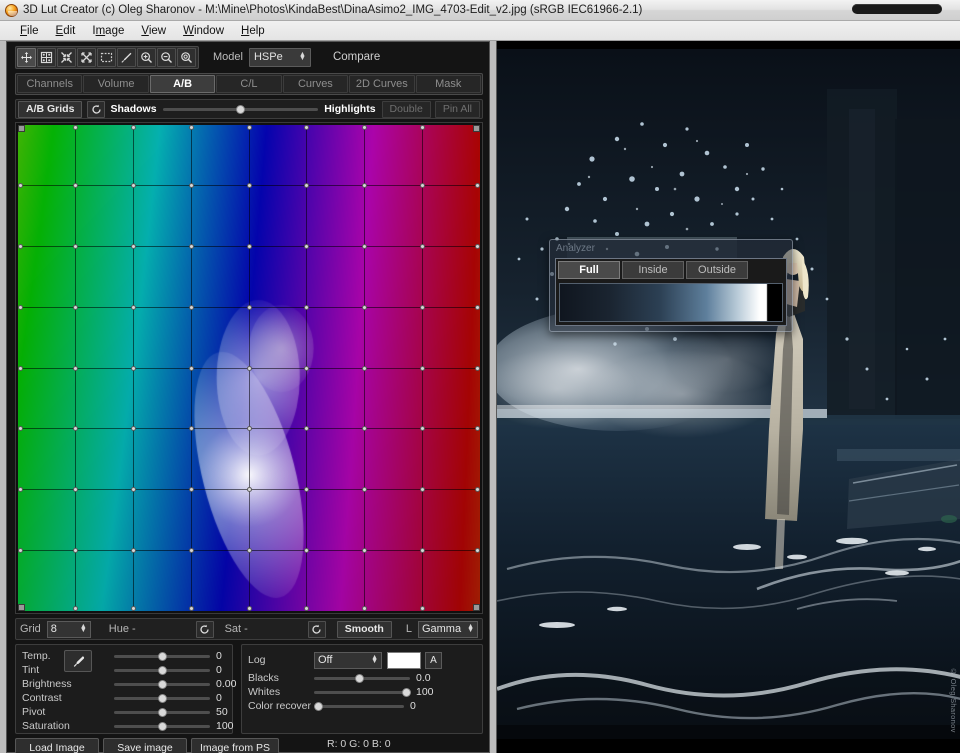  I want to click on tab-ab: A/B, so click(182, 84).